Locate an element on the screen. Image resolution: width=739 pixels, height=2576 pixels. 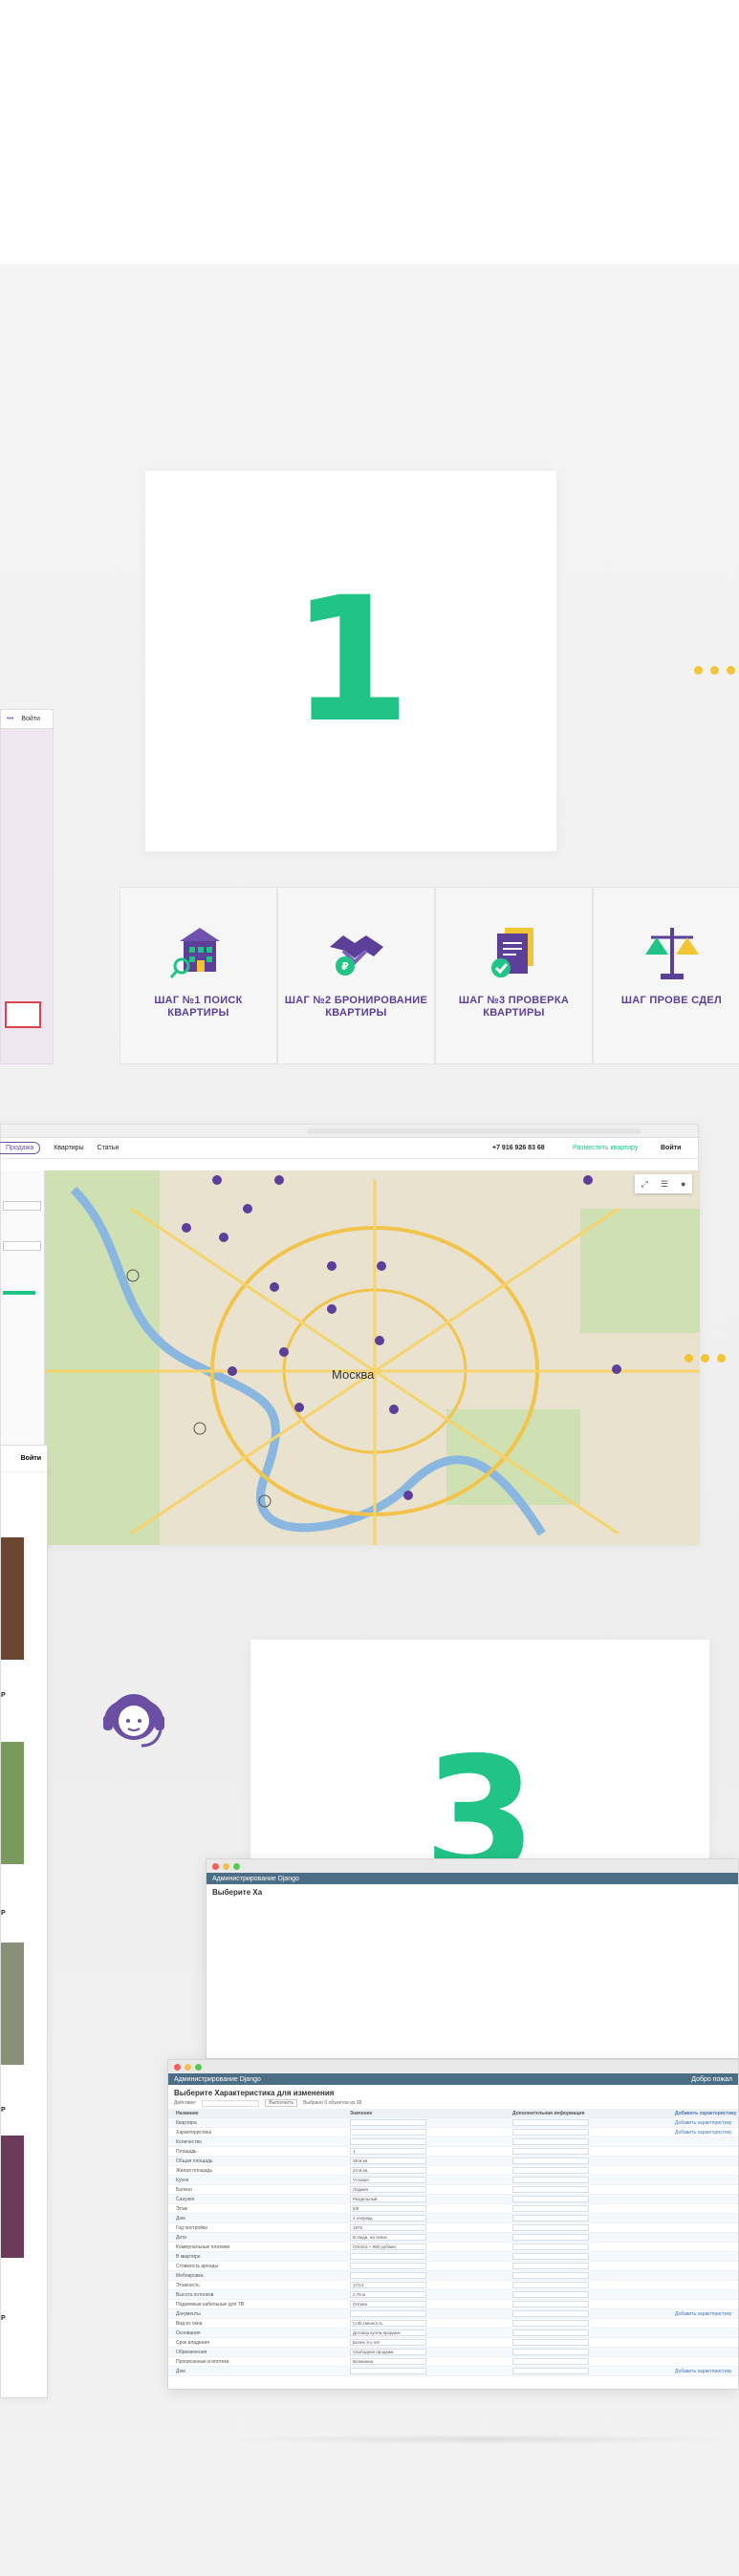
table-row: Дом 1 очередь is located at coordinates (453, 2218).